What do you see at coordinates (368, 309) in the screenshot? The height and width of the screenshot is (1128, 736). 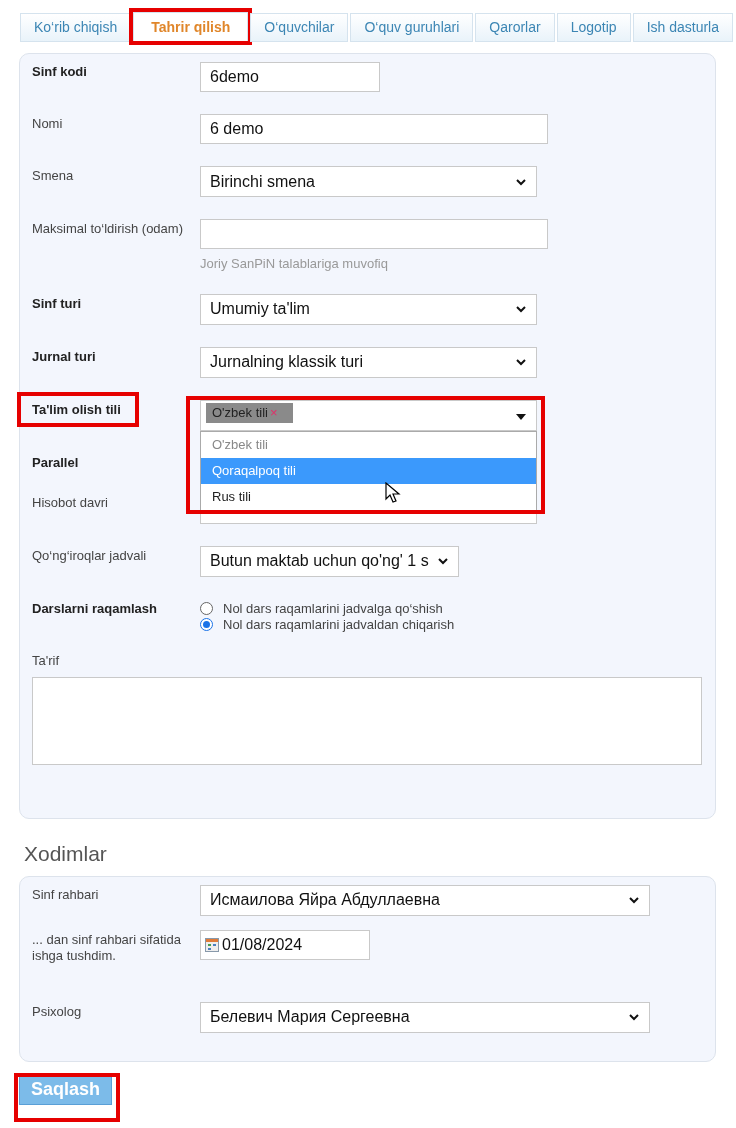 I see `select-field: Umumiy ta'lim` at bounding box center [368, 309].